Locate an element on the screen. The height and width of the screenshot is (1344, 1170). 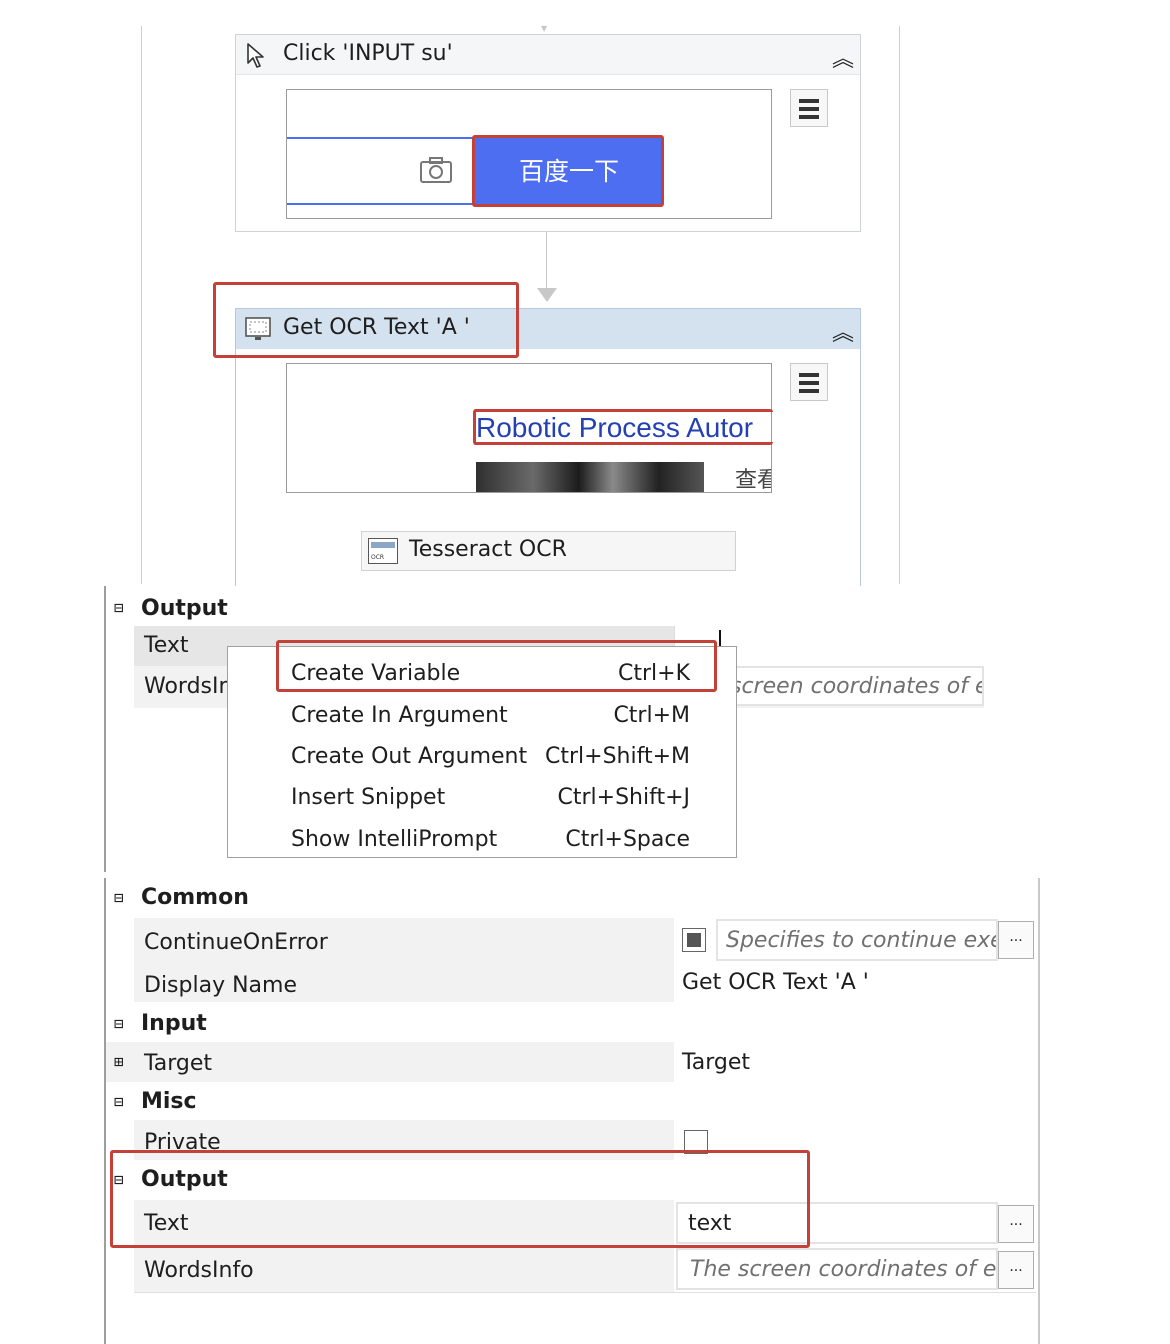
property-name-private: Private is located at coordinates (182, 1142).